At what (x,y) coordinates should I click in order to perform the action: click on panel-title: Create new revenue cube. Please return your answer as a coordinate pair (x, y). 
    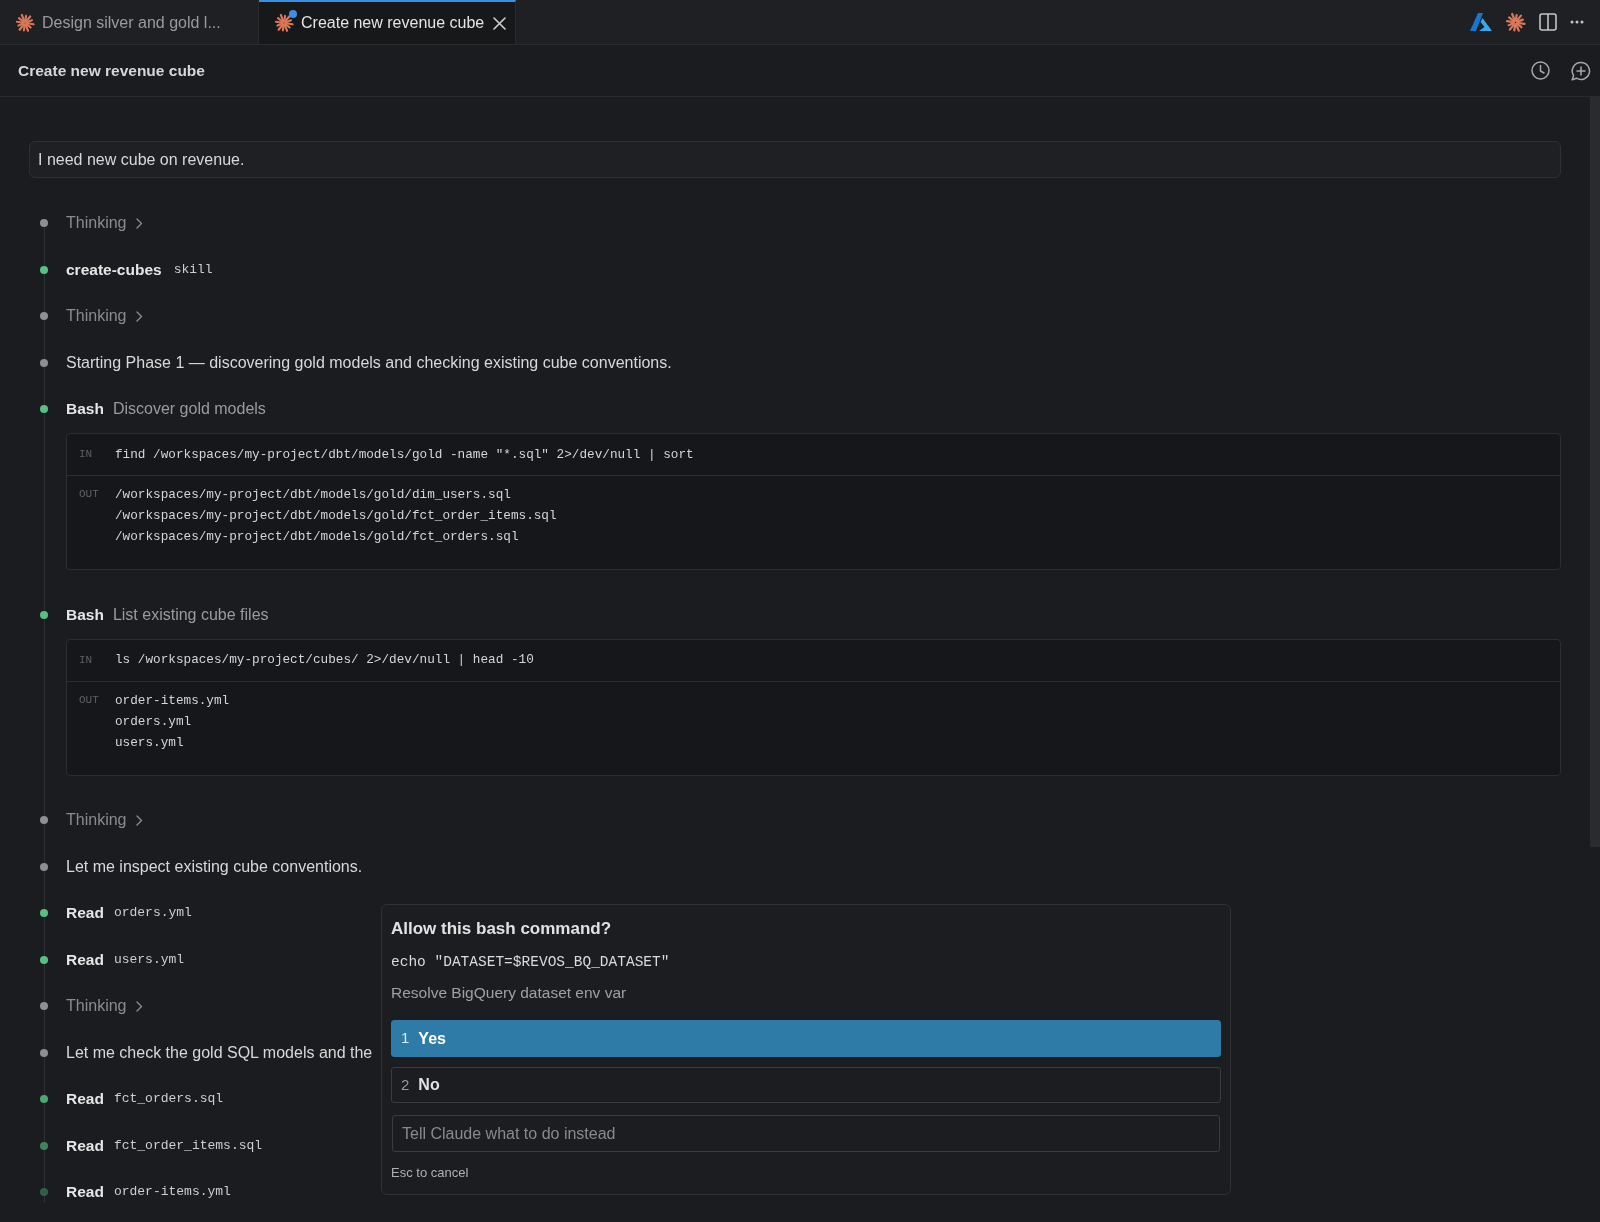
    Looking at the image, I should click on (111, 70).